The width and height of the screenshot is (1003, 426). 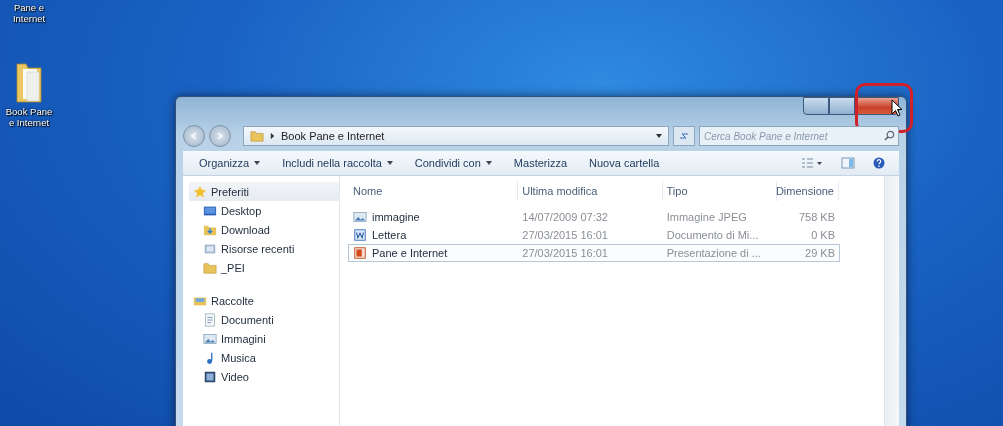 What do you see at coordinates (389, 235) in the screenshot?
I see `file-name: Lettera` at bounding box center [389, 235].